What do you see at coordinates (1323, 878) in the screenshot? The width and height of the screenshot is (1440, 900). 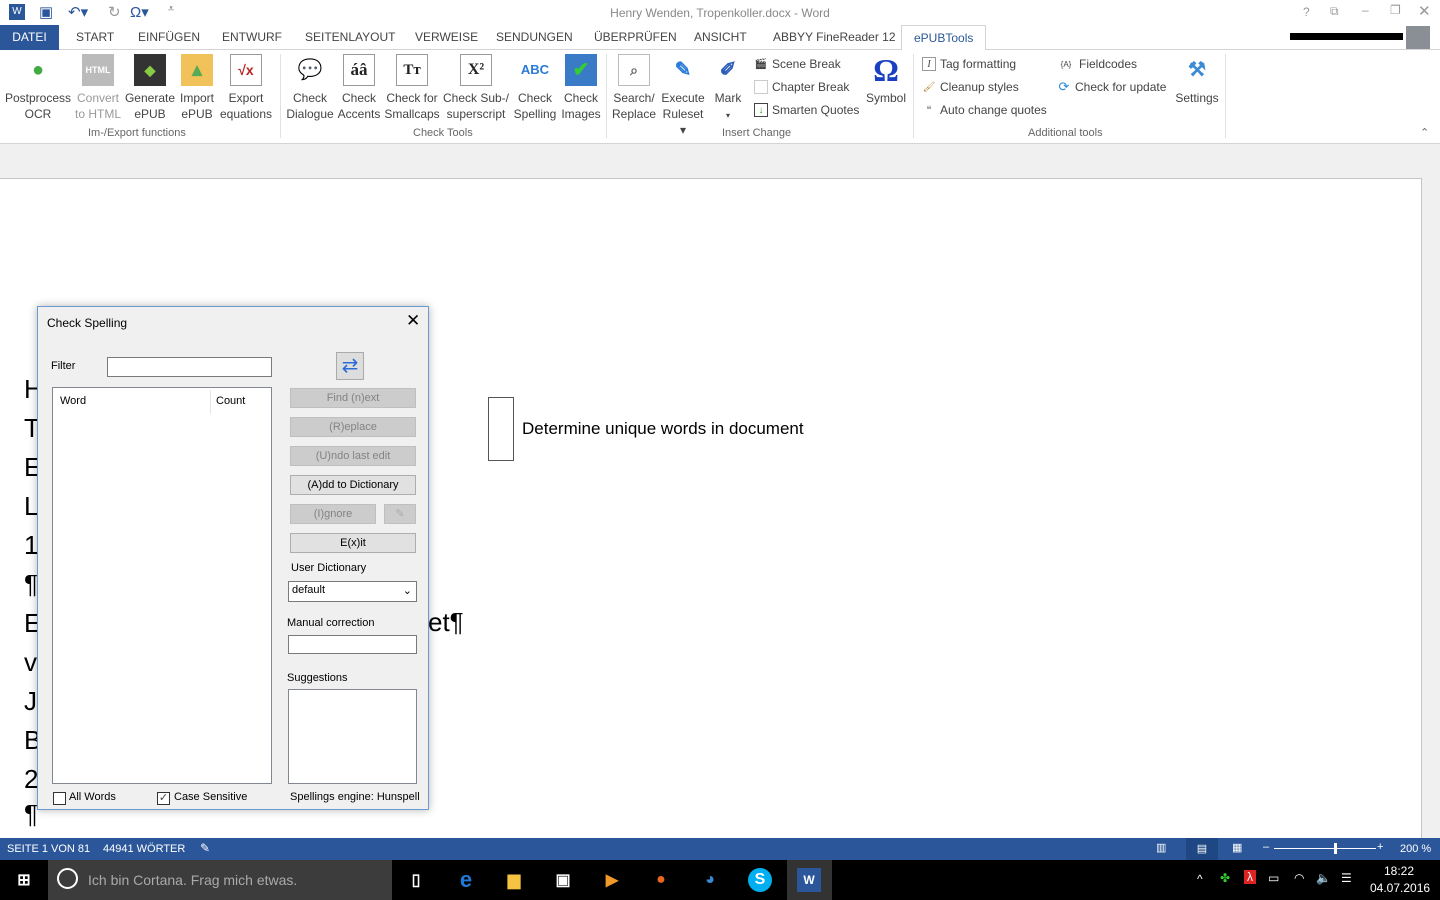 I see `volume-icon: 🔈` at bounding box center [1323, 878].